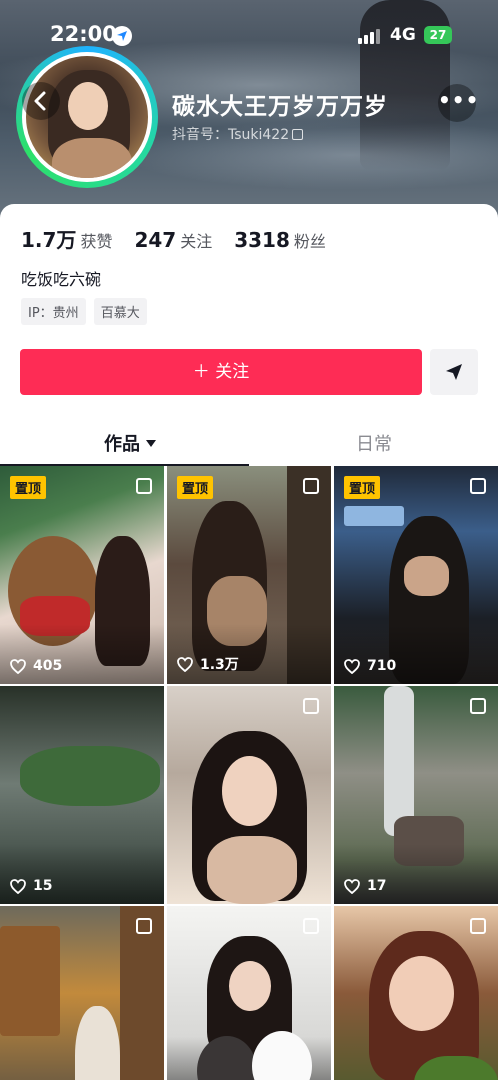 This screenshot has height=1080, width=498. I want to click on like-count: 15, so click(31, 886).